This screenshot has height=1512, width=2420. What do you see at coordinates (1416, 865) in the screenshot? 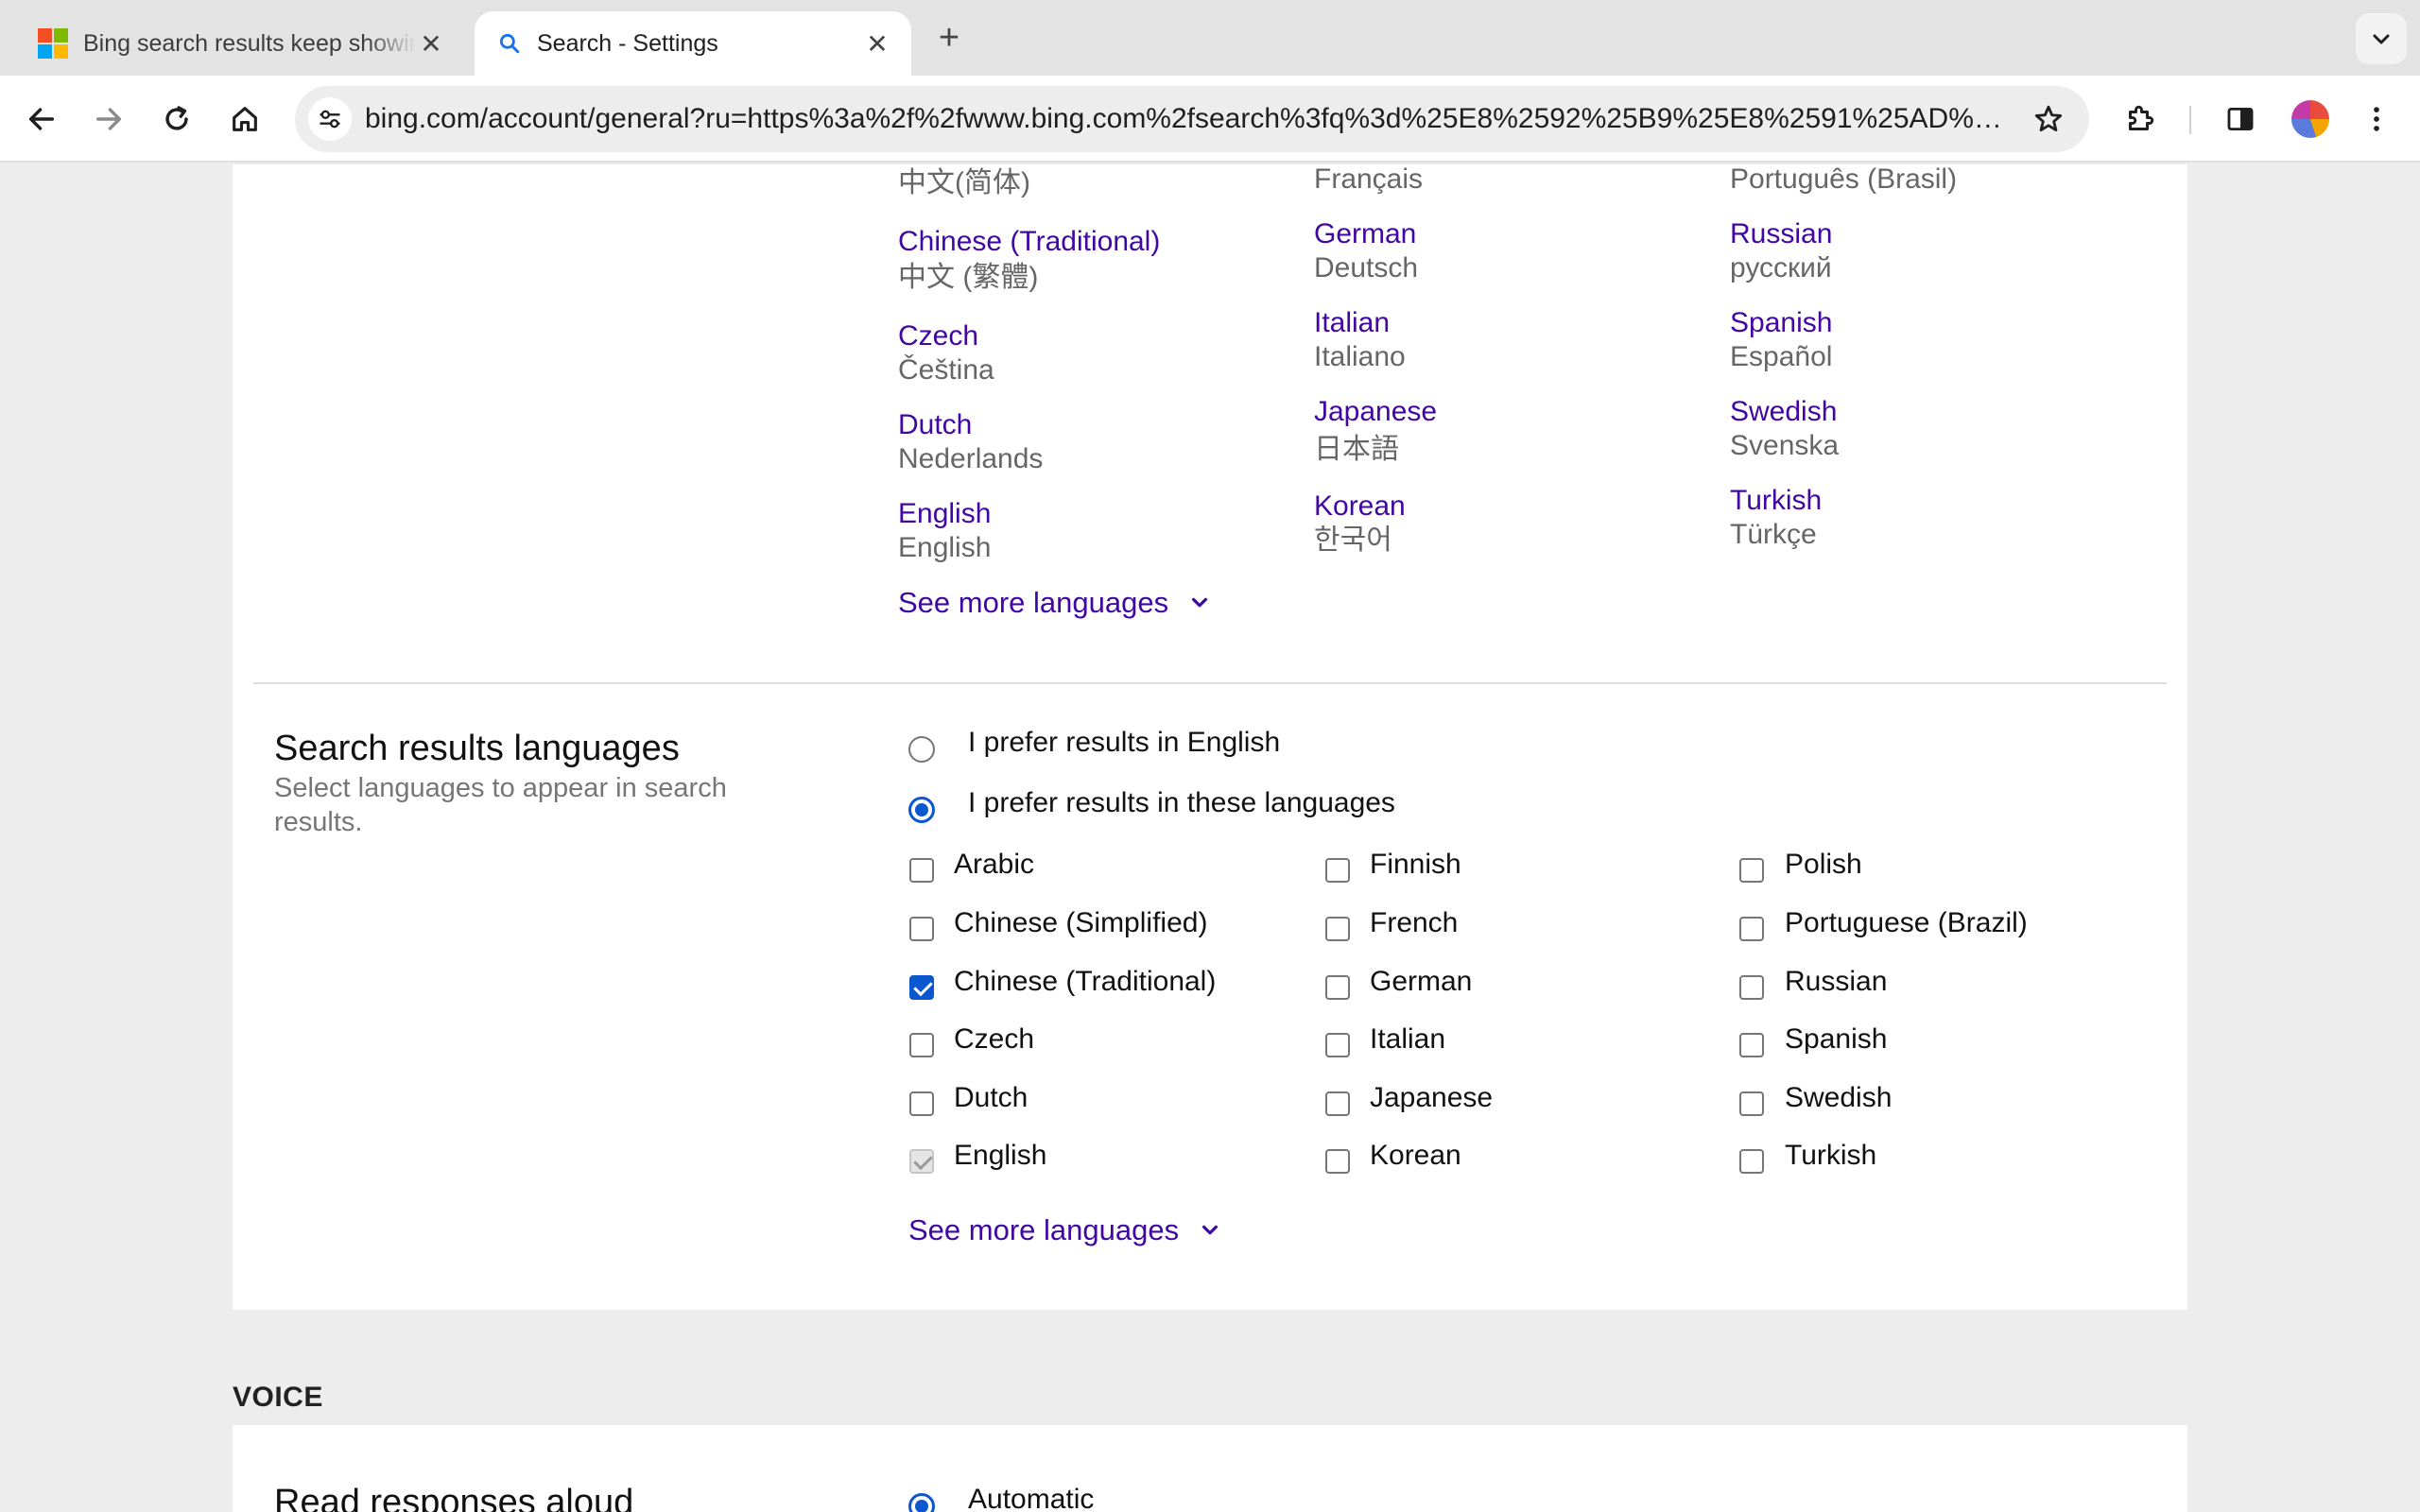
I see `checkbox-label: Finnish` at bounding box center [1416, 865].